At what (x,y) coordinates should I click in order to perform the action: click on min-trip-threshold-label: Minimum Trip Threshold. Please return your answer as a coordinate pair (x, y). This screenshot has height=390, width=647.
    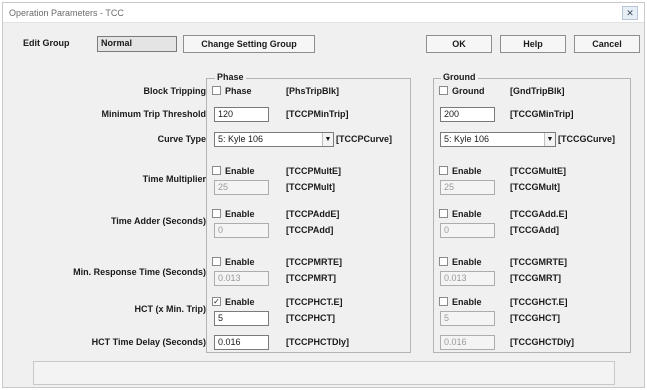
    Looking at the image, I should click on (153, 114).